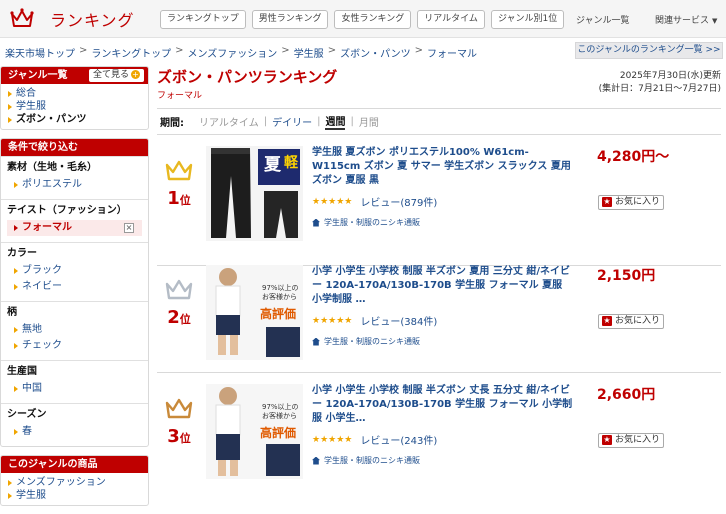  Describe the element at coordinates (129, 228) in the screenshot. I see `close-icon: ×` at that location.